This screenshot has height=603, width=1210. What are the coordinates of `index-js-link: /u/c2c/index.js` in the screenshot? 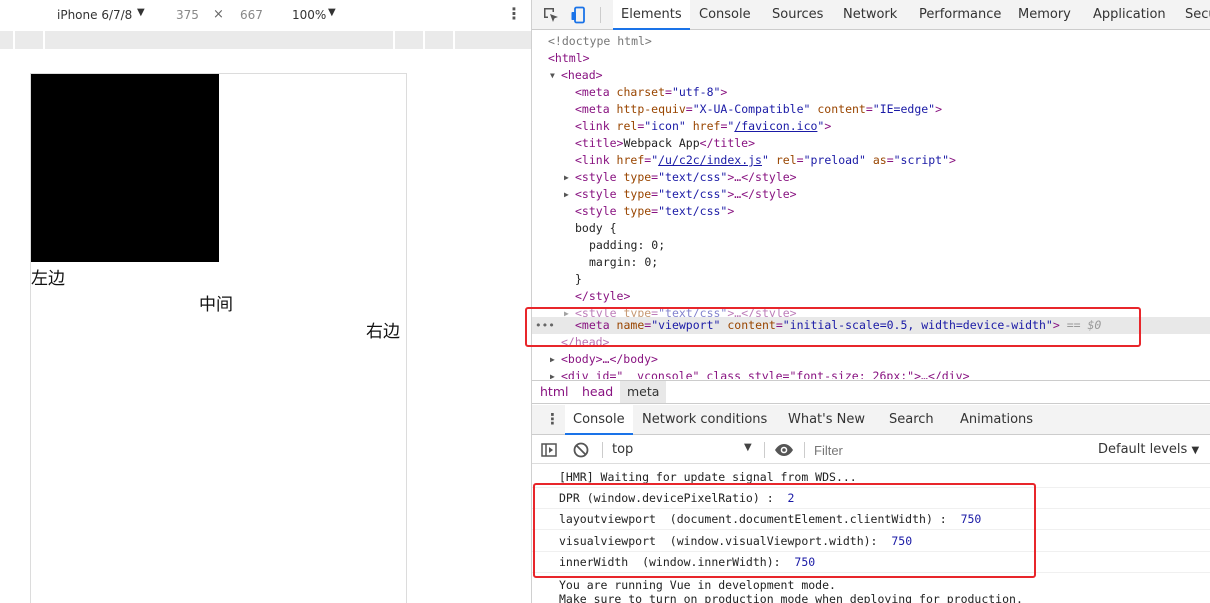 It's located at (710, 160).